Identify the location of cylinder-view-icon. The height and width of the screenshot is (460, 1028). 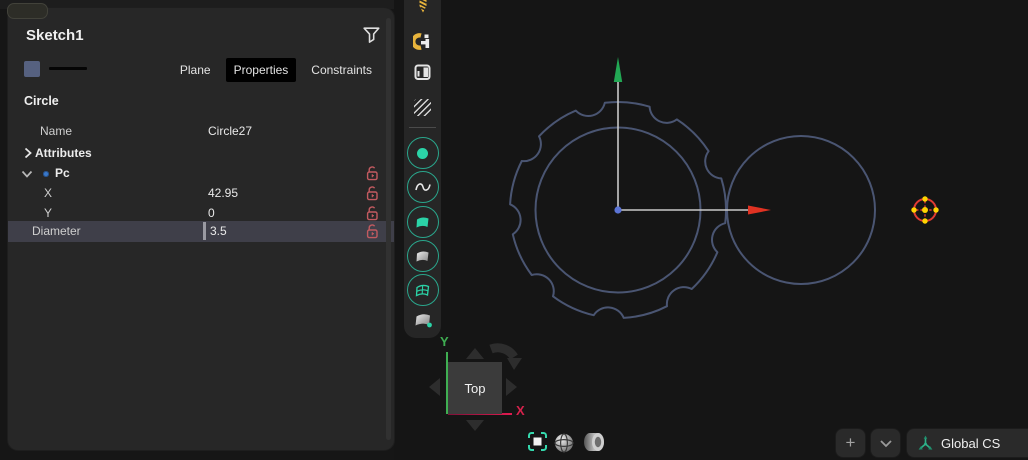
(595, 442).